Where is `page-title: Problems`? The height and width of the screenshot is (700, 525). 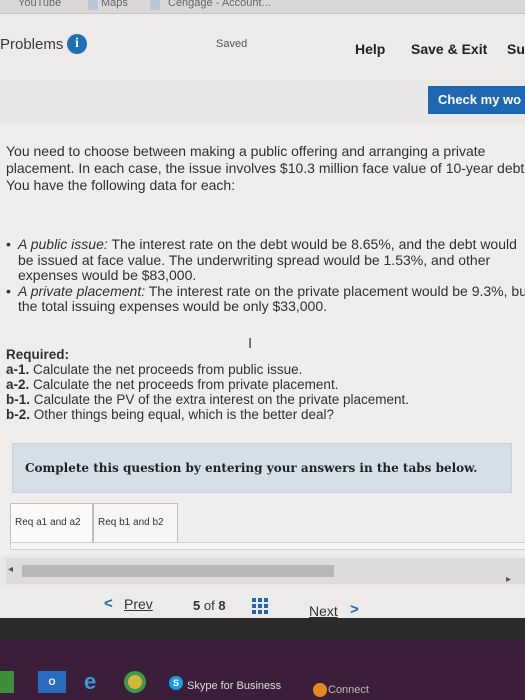
page-title: Problems is located at coordinates (32, 44).